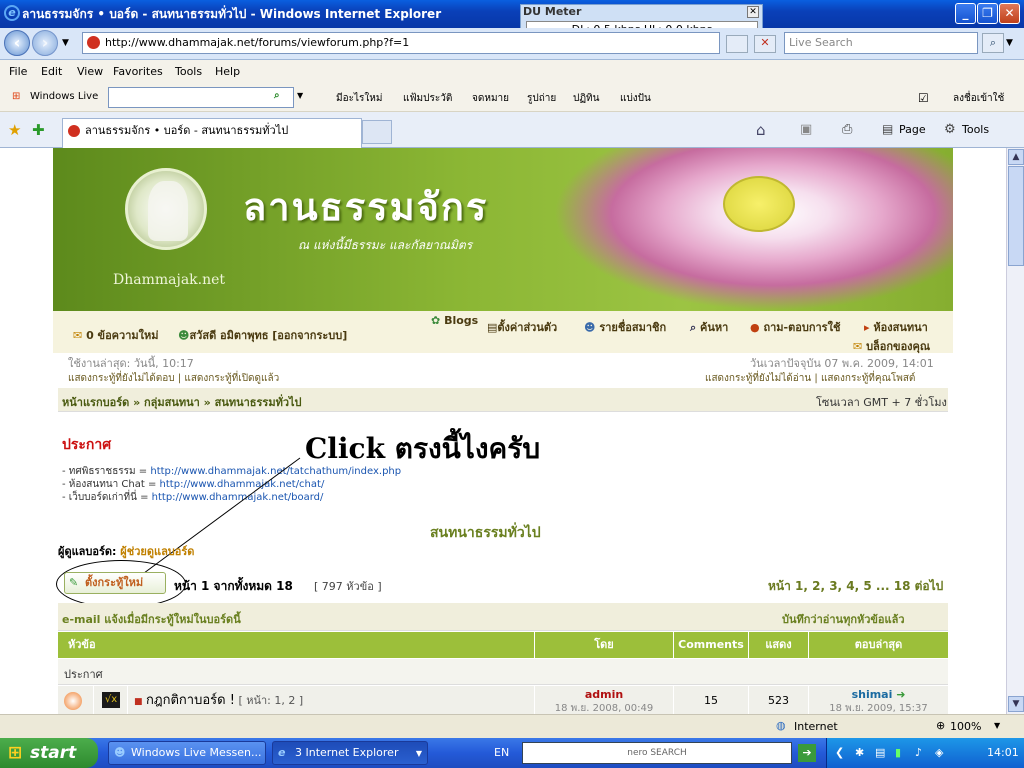 This screenshot has width=1024, height=768. What do you see at coordinates (83, 674) in the screenshot?
I see `section-label: ประกาศ` at bounding box center [83, 674].